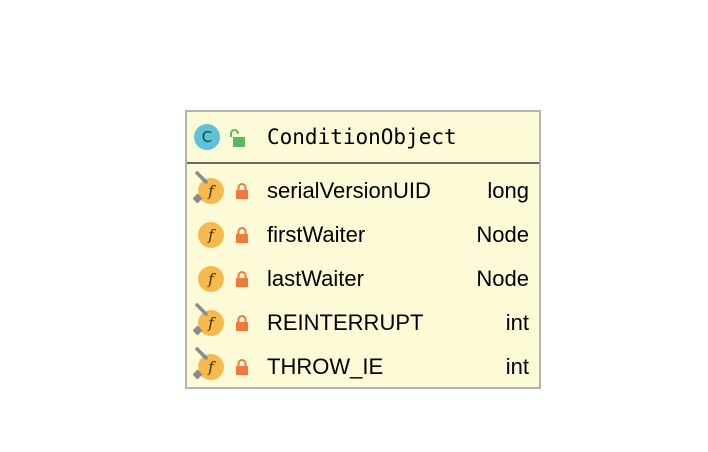 This screenshot has width=708, height=452. Describe the element at coordinates (325, 366) in the screenshot. I see `field-name: THROW_IE` at that location.